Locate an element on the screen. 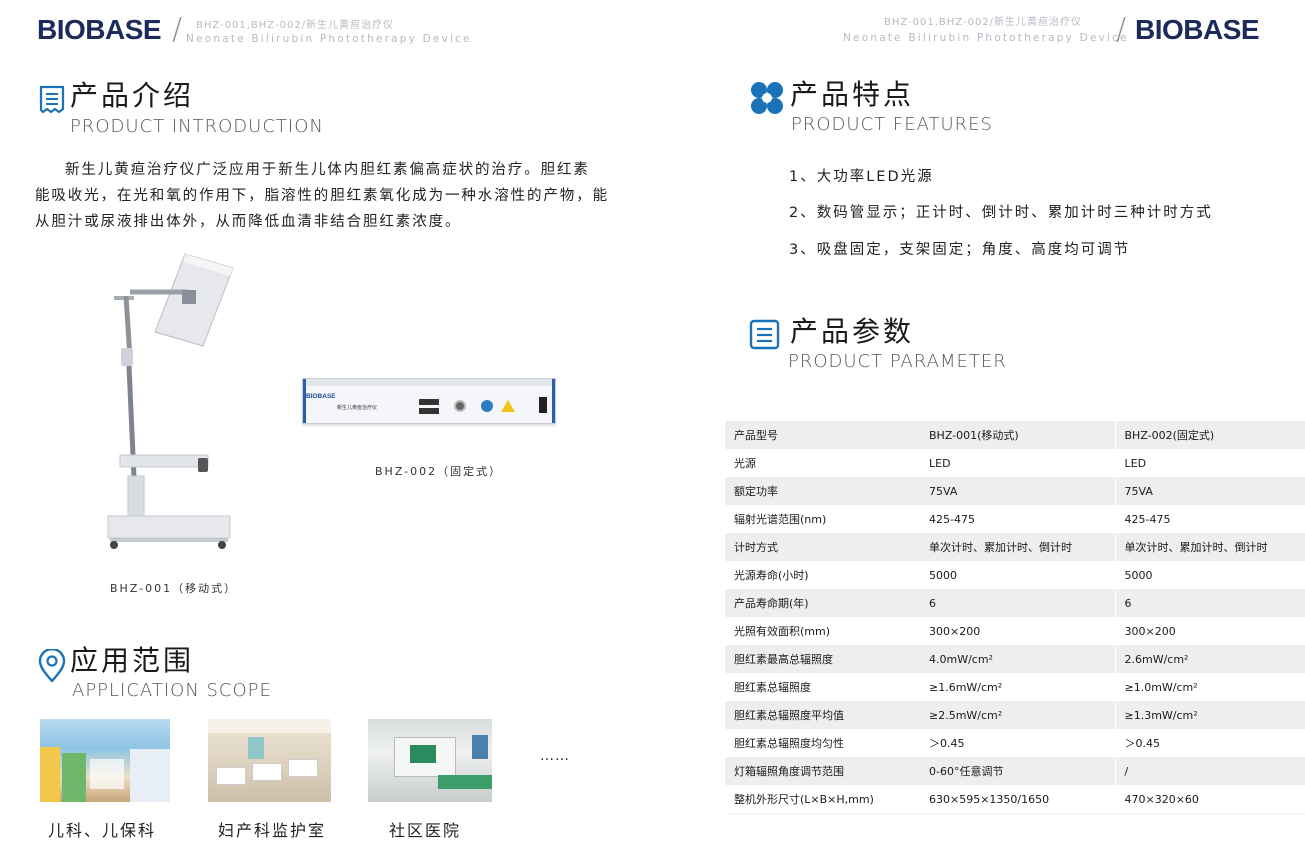 The height and width of the screenshot is (854, 1305). param-label: 胆红素最高总辐照度 is located at coordinates (822, 659).